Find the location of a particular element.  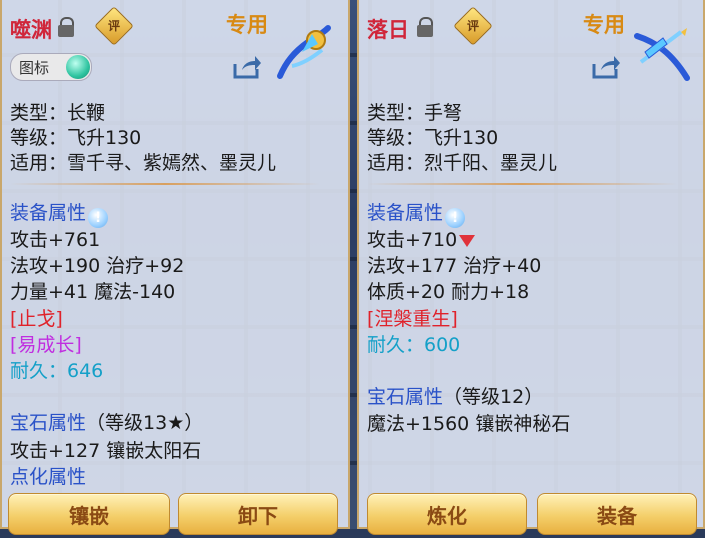

refine-attr-heading: 点化属性 is located at coordinates (48, 477).